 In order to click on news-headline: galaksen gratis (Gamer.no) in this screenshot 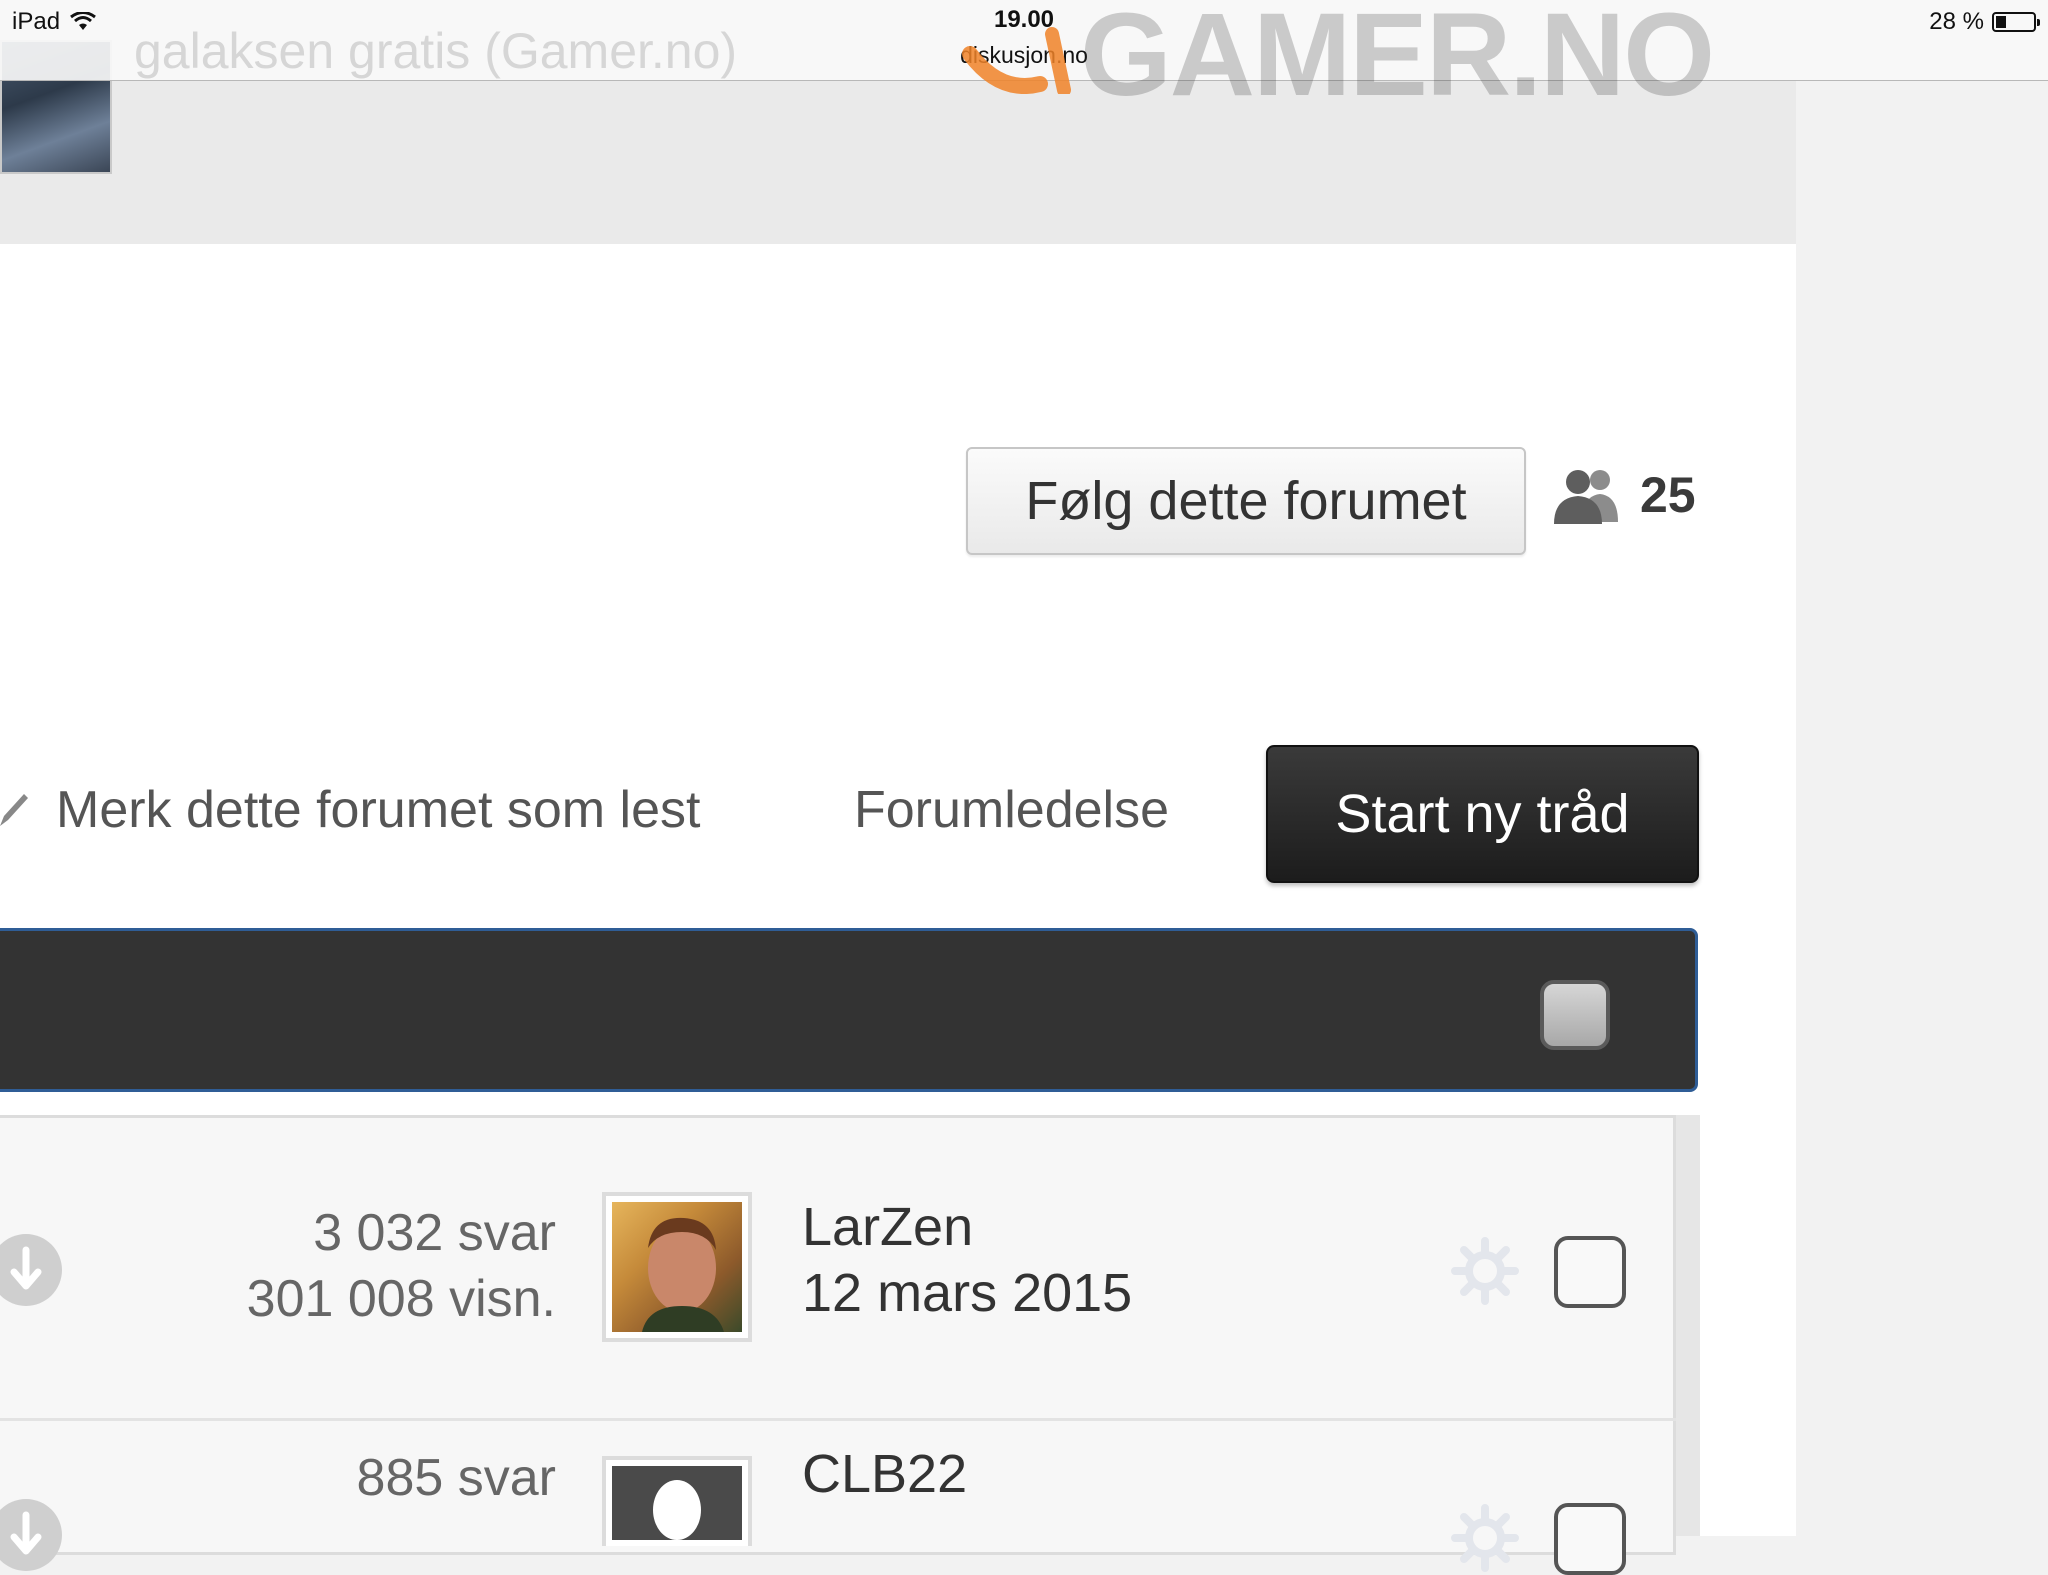, I will do `click(435, 51)`.